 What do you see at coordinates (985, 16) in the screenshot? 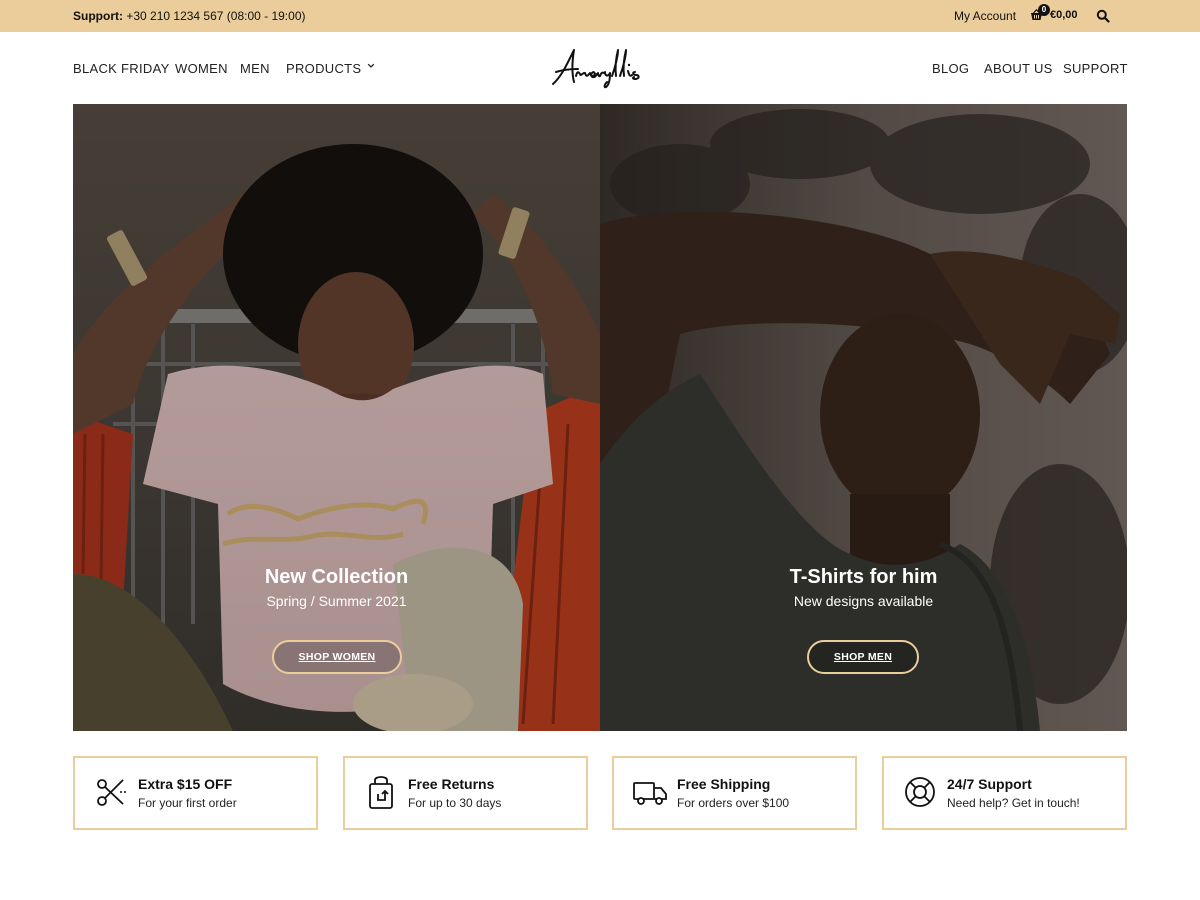
I see `my-account-link: My Account` at bounding box center [985, 16].